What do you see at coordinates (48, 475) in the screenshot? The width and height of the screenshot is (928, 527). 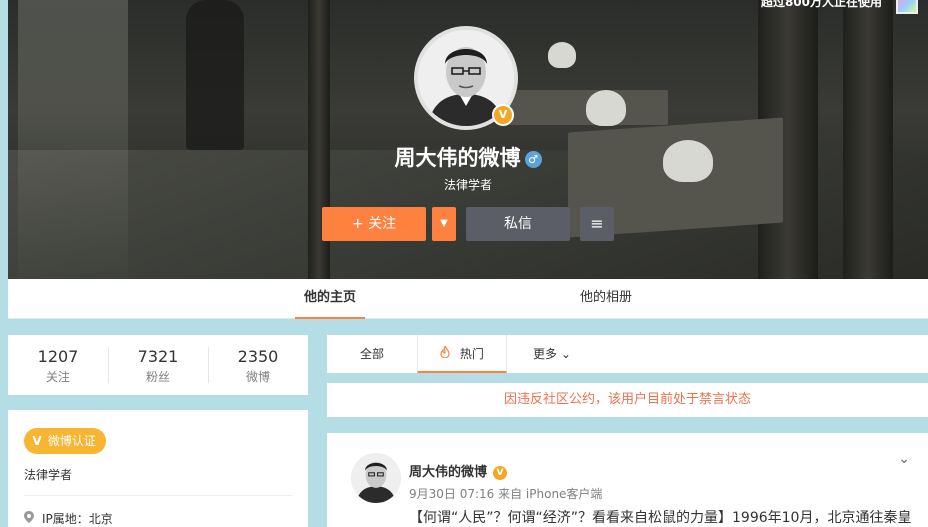 I see `info-description: 法律学者` at bounding box center [48, 475].